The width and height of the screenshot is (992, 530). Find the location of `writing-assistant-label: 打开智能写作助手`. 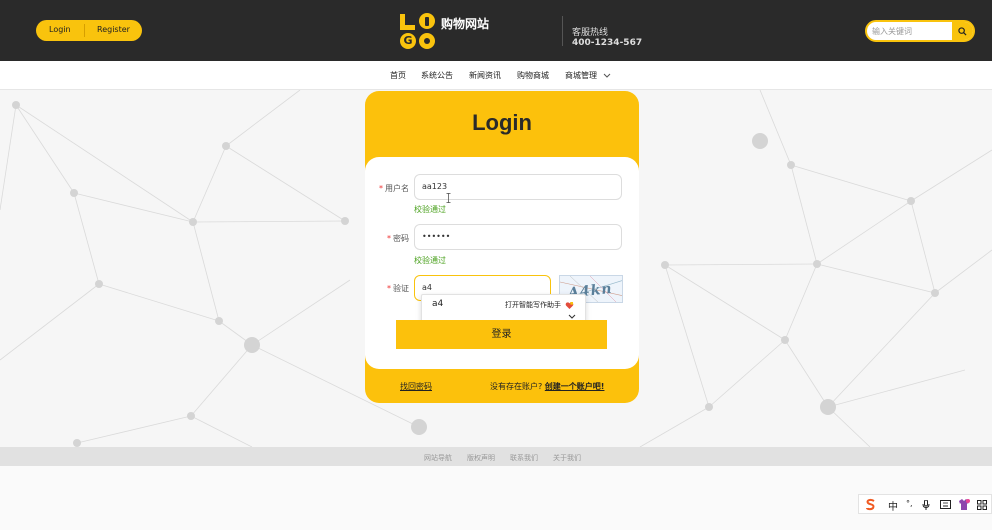

writing-assistant-label: 打开智能写作助手 is located at coordinates (533, 305).